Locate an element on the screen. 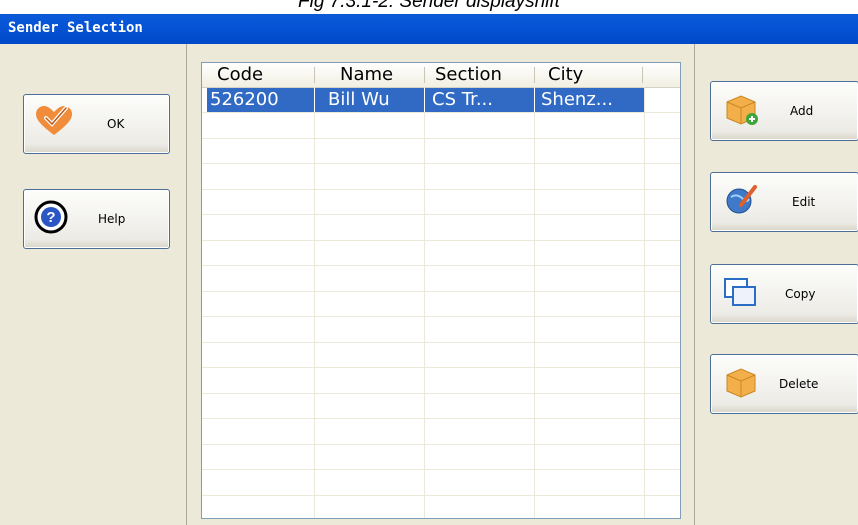  box-plus-icon is located at coordinates (741, 111).